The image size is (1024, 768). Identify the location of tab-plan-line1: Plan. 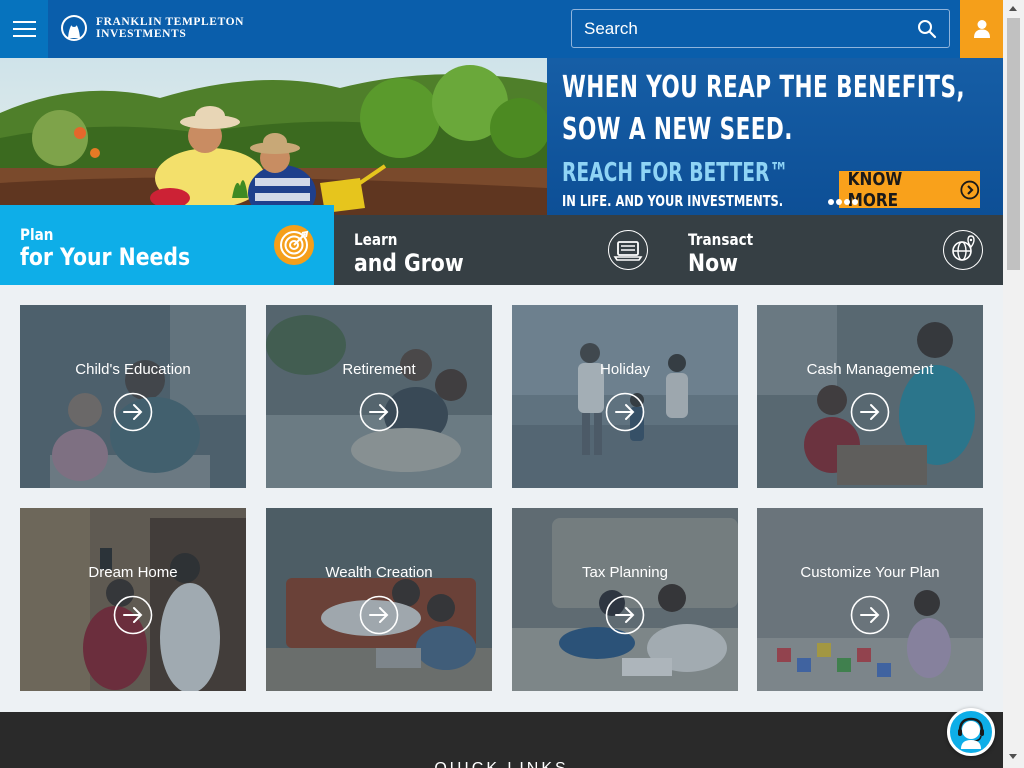
(37, 234).